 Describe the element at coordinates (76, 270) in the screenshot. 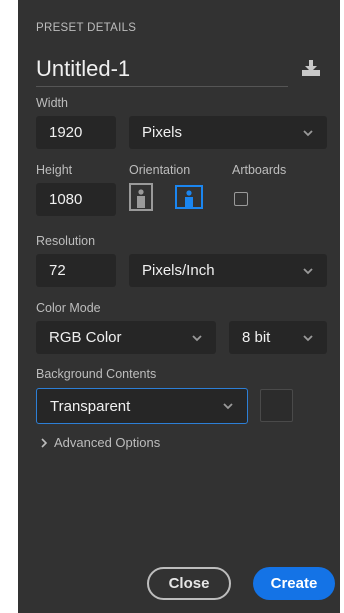

I see `resolution-input: 72` at that location.